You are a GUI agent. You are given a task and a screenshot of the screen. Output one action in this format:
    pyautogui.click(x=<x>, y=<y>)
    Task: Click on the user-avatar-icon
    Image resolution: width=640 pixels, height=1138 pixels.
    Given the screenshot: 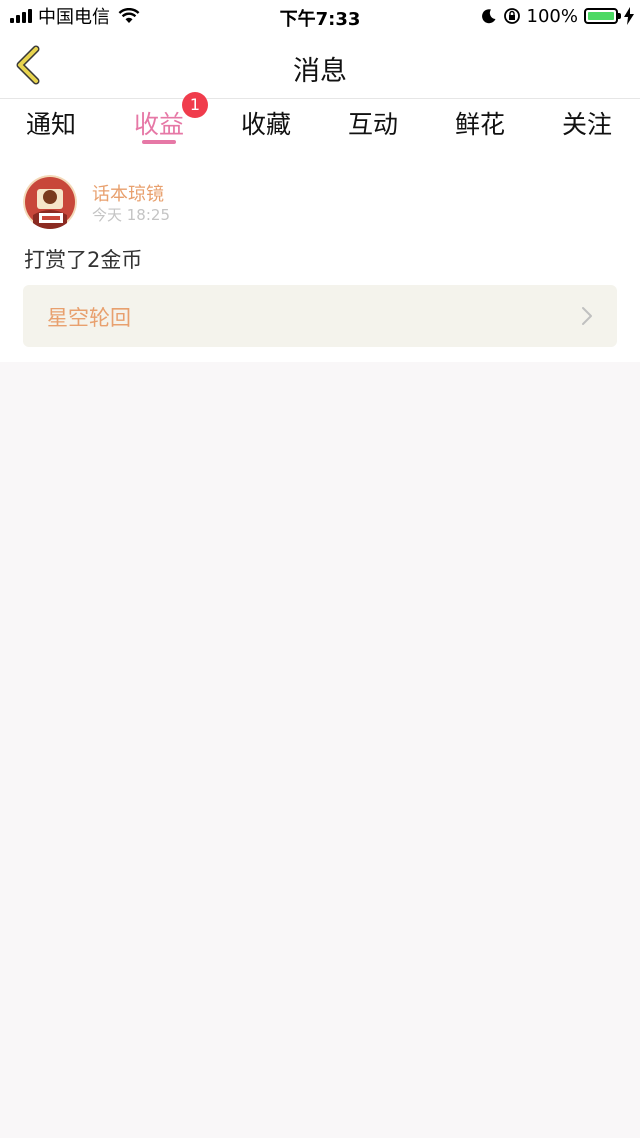 What is the action you would take?
    pyautogui.click(x=50, y=202)
    